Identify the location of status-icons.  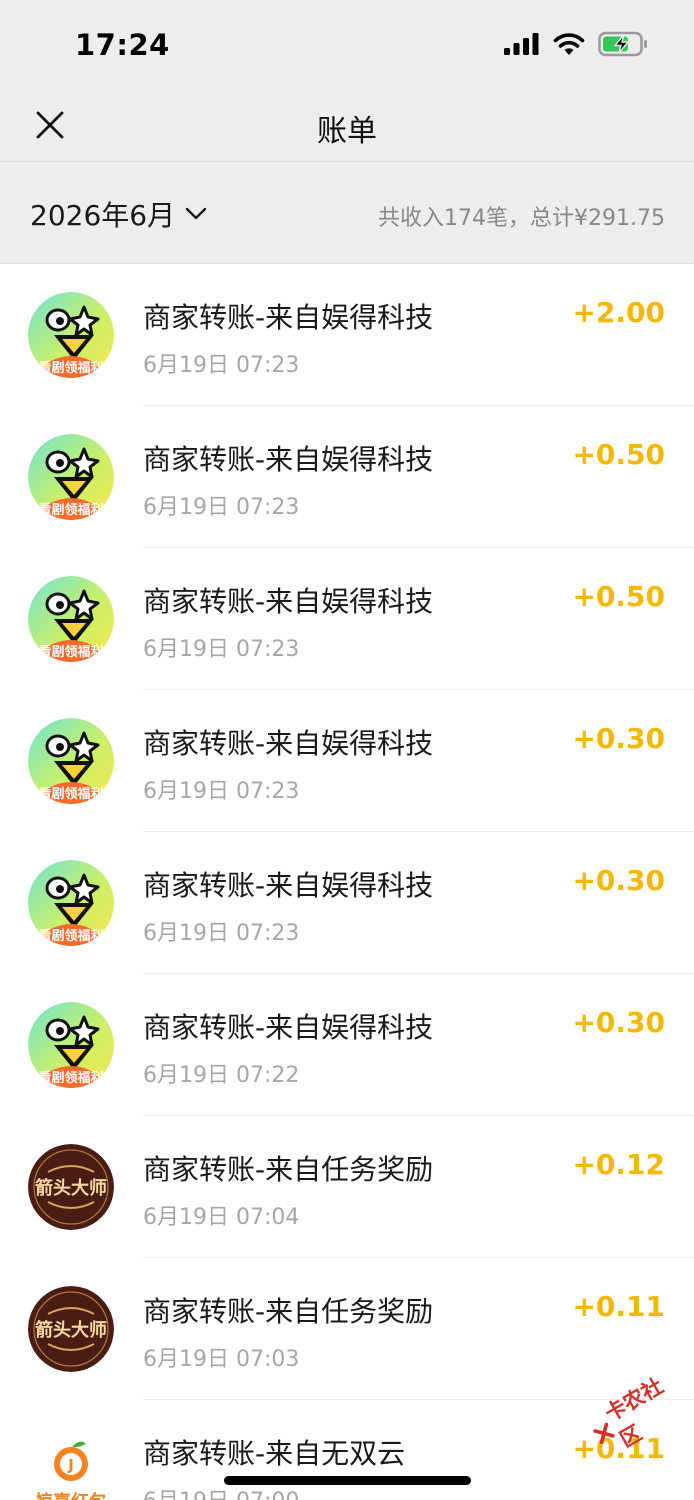
(576, 44).